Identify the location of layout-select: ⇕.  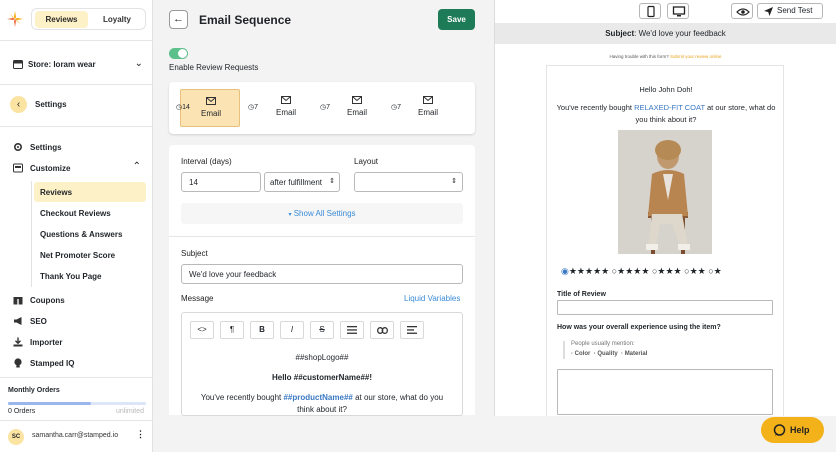
(408, 182).